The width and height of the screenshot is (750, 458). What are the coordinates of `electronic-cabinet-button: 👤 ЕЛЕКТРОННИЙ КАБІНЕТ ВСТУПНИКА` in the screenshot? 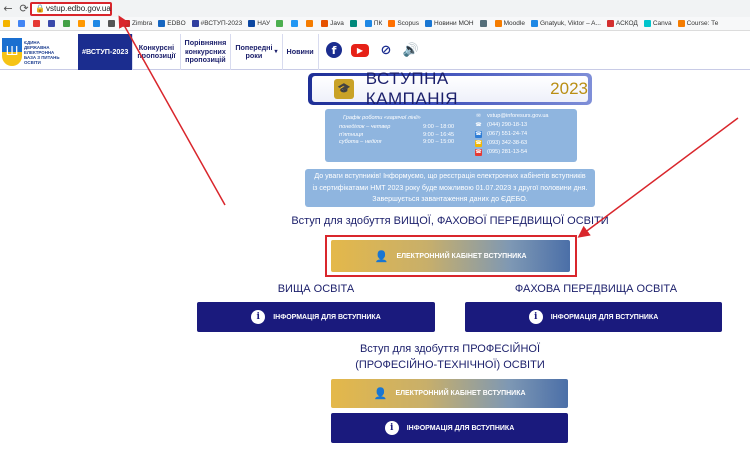 It's located at (450, 256).